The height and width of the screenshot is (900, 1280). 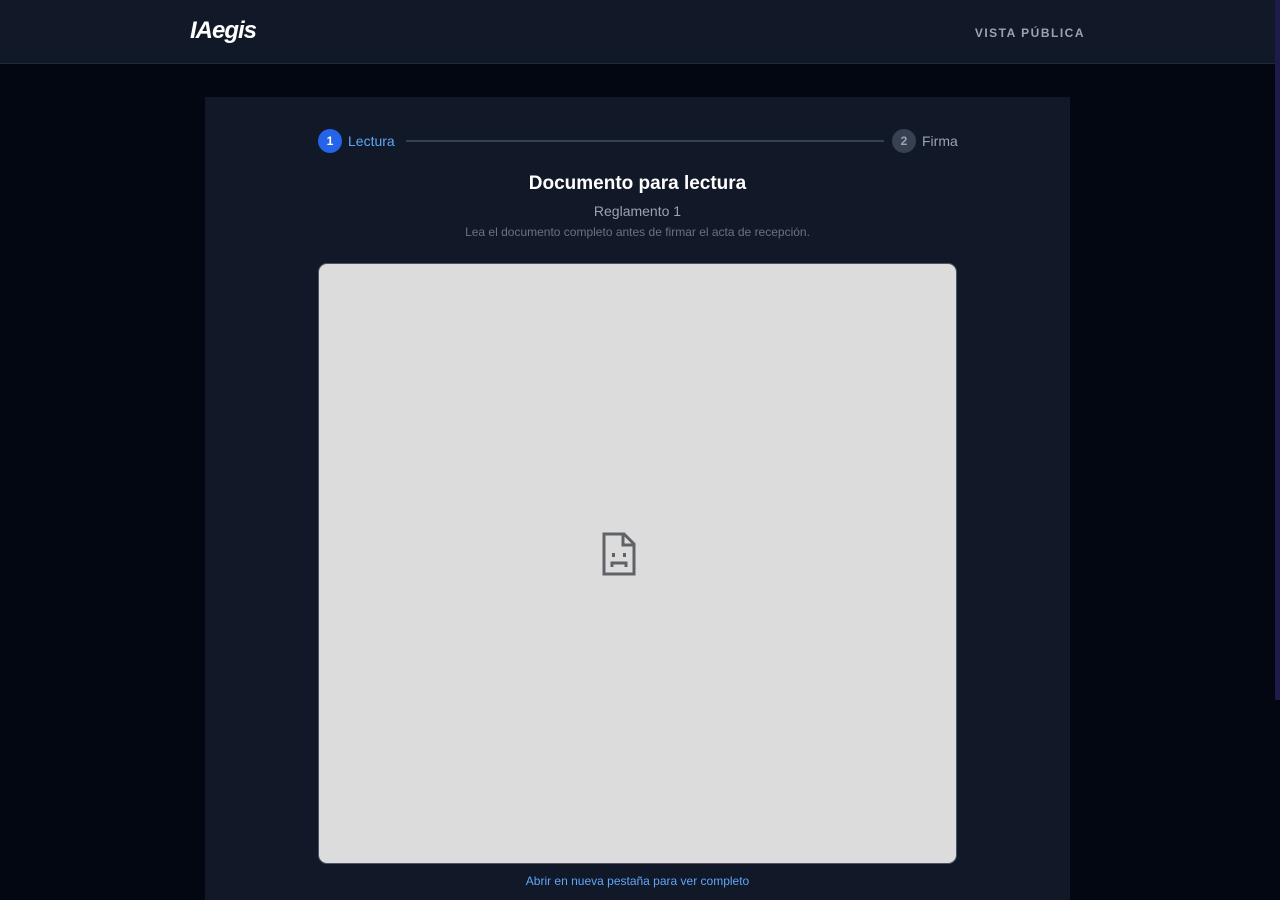 I want to click on progress-stepper: 1 Lectura 2 Firma, so click(x=638, y=141).